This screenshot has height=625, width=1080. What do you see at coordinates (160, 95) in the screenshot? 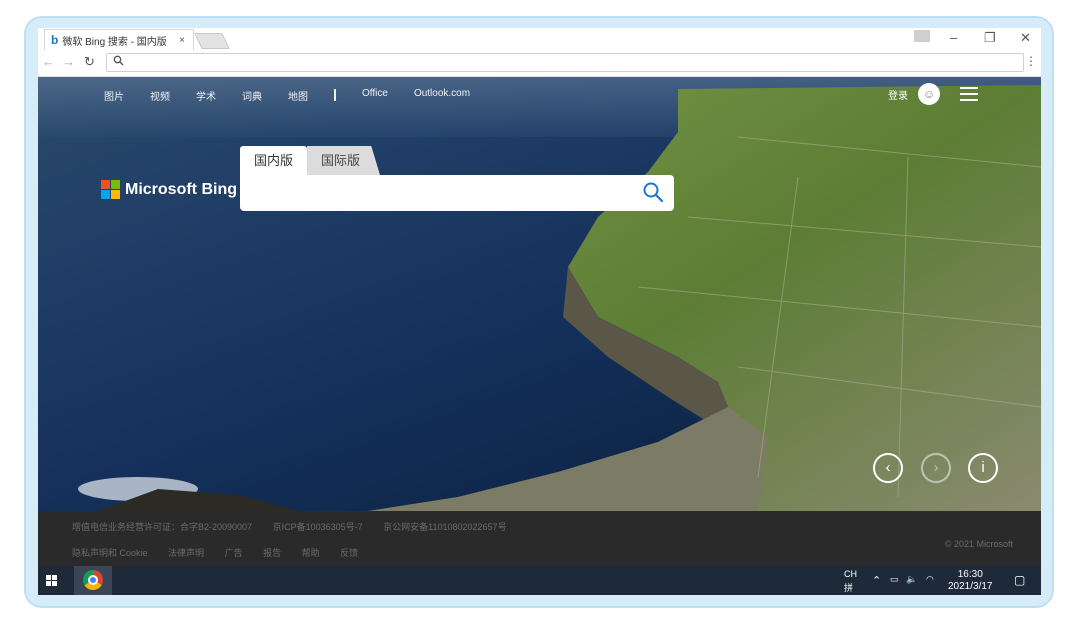
I see `nav-item-videos: 视频` at bounding box center [160, 95].